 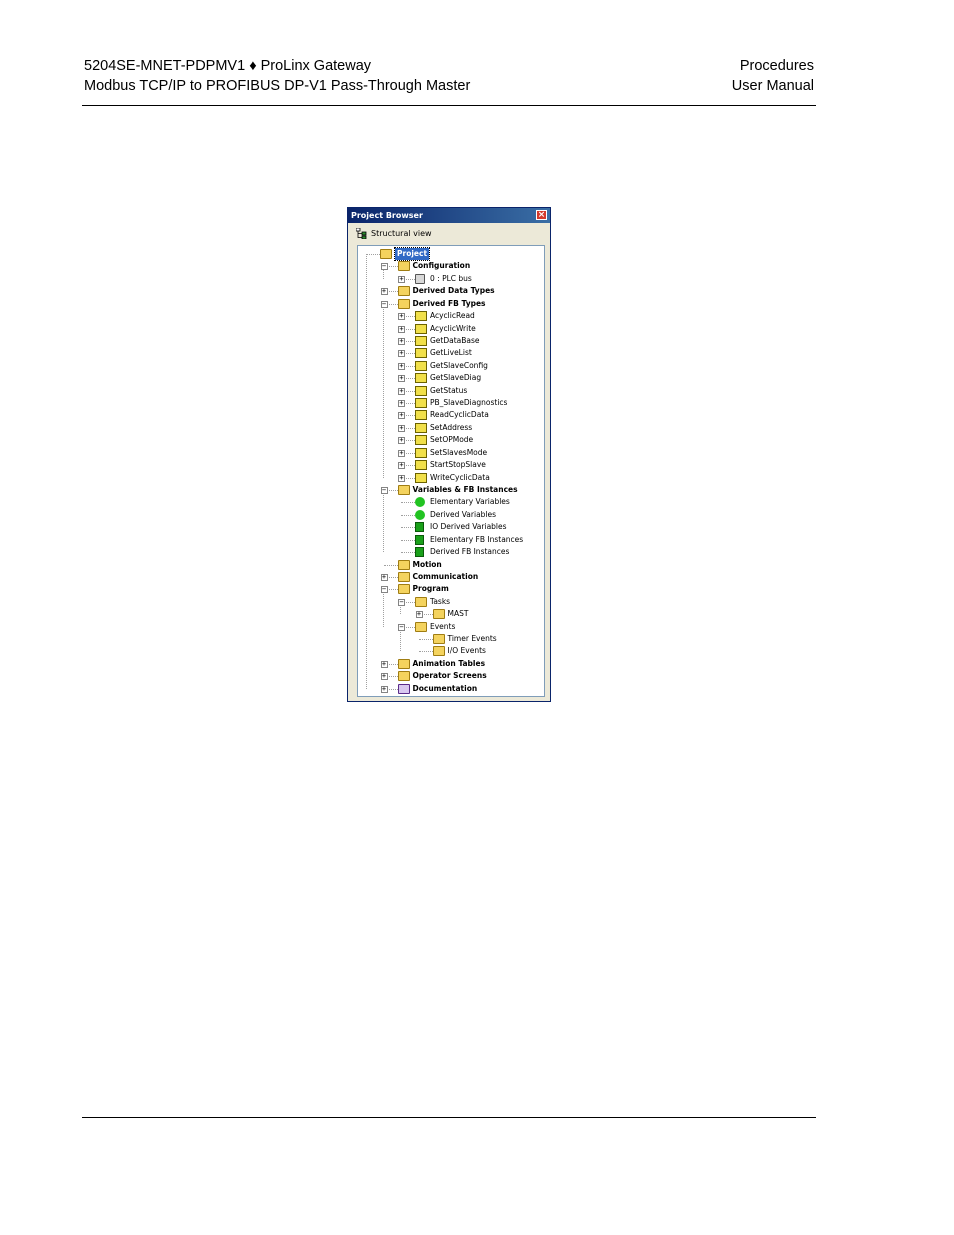 What do you see at coordinates (412, 254) in the screenshot?
I see `tree-node-label: Project` at bounding box center [412, 254].